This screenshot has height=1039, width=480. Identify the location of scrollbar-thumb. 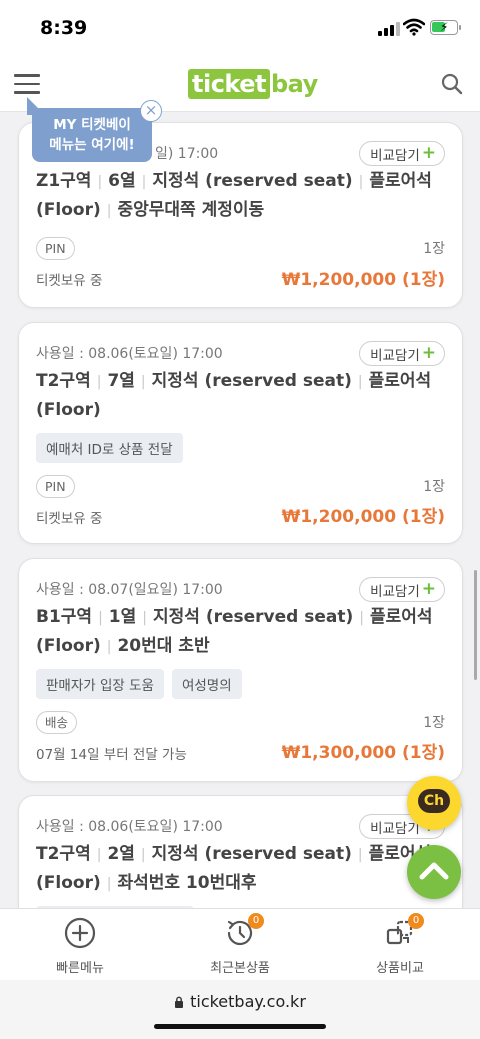
(475, 625).